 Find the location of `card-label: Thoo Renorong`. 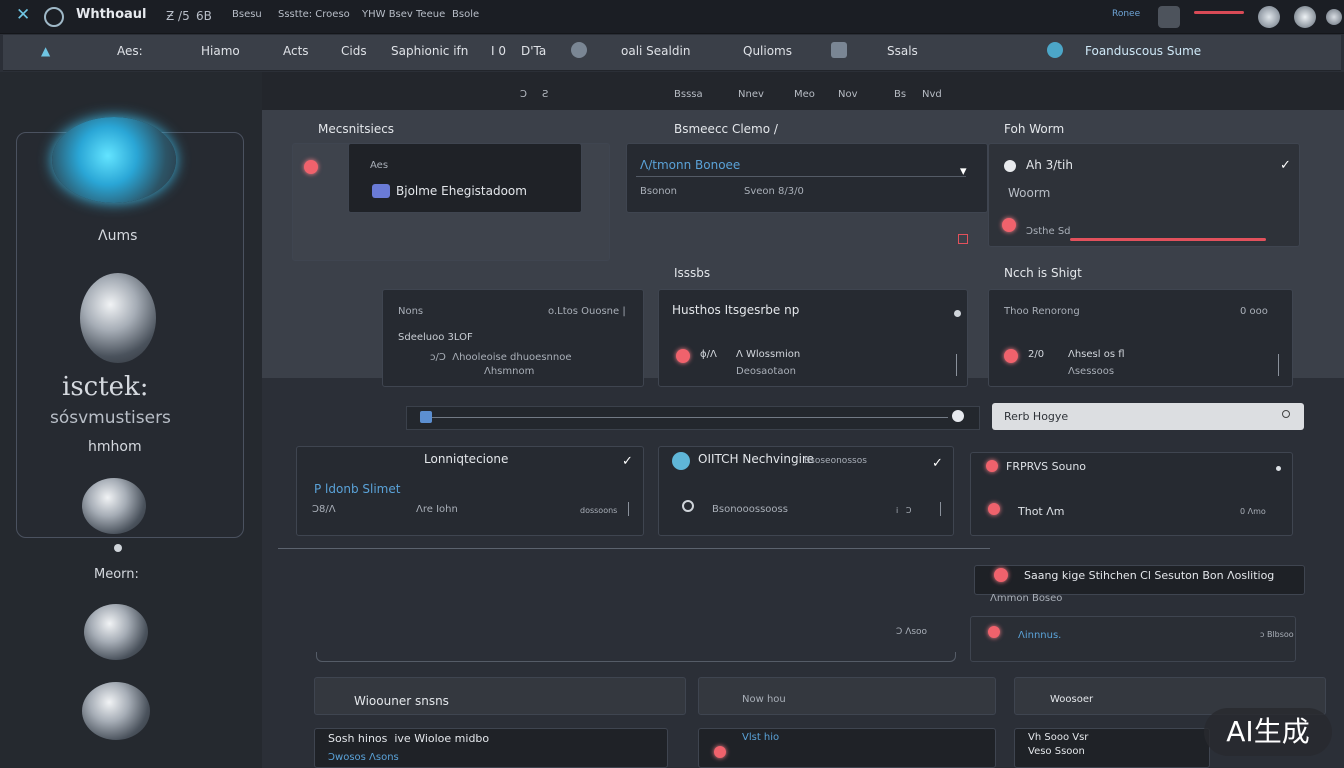

card-label: Thoo Renorong is located at coordinates (1042, 311).